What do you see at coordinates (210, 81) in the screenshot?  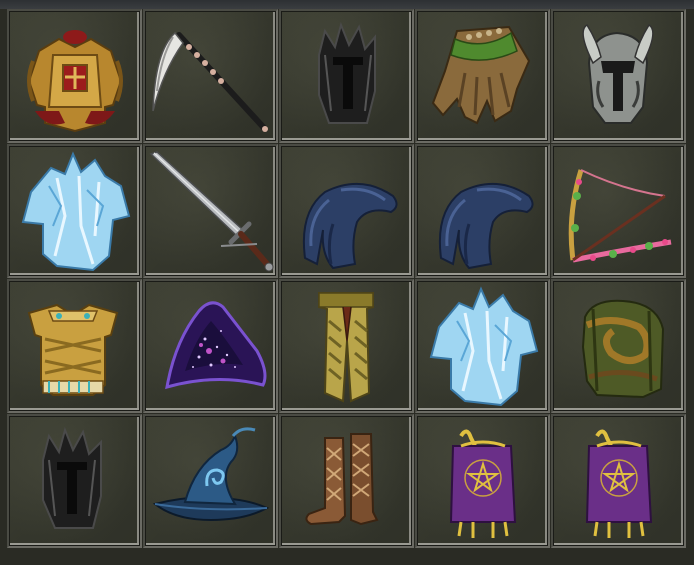 I see `scythe-icon` at bounding box center [210, 81].